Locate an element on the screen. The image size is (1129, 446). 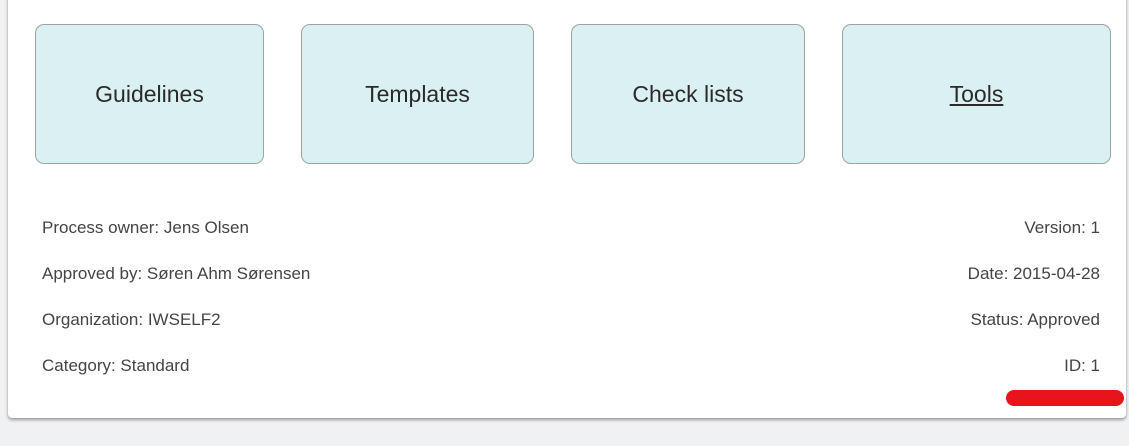
tools-button: Tools is located at coordinates (976, 94).